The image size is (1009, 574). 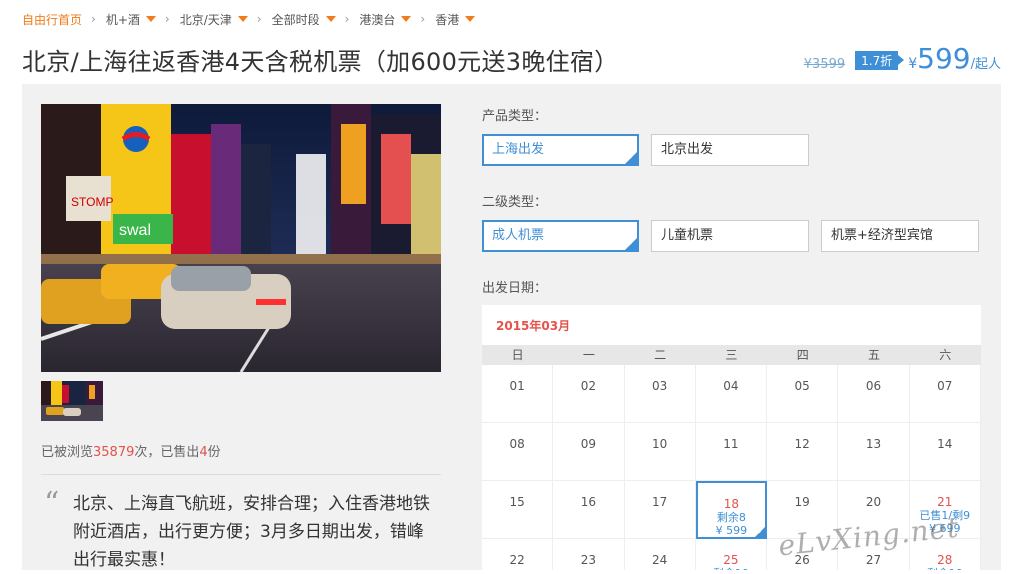 What do you see at coordinates (731, 444) in the screenshot?
I see `calendar-day-number: 11` at bounding box center [731, 444].